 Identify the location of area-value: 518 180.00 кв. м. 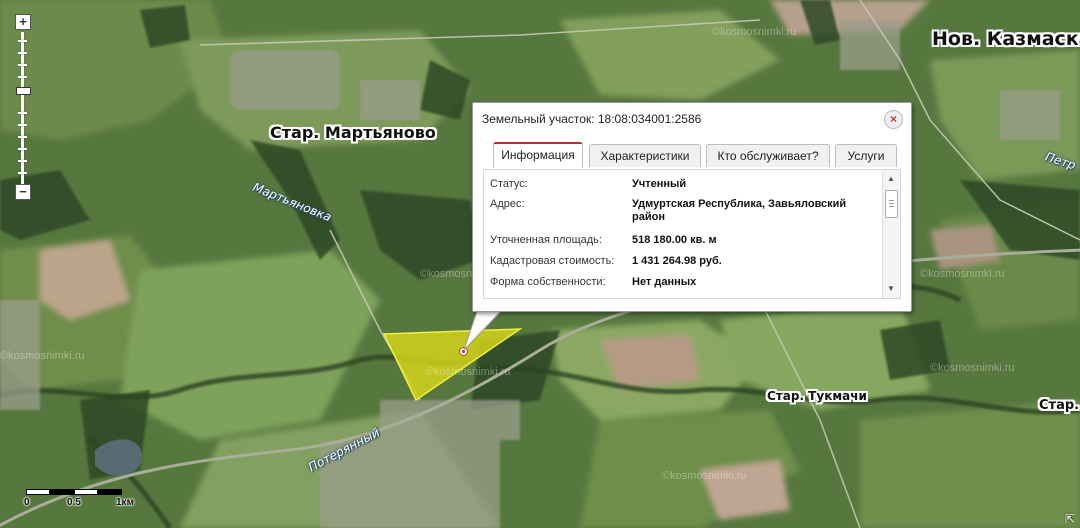
(674, 240).